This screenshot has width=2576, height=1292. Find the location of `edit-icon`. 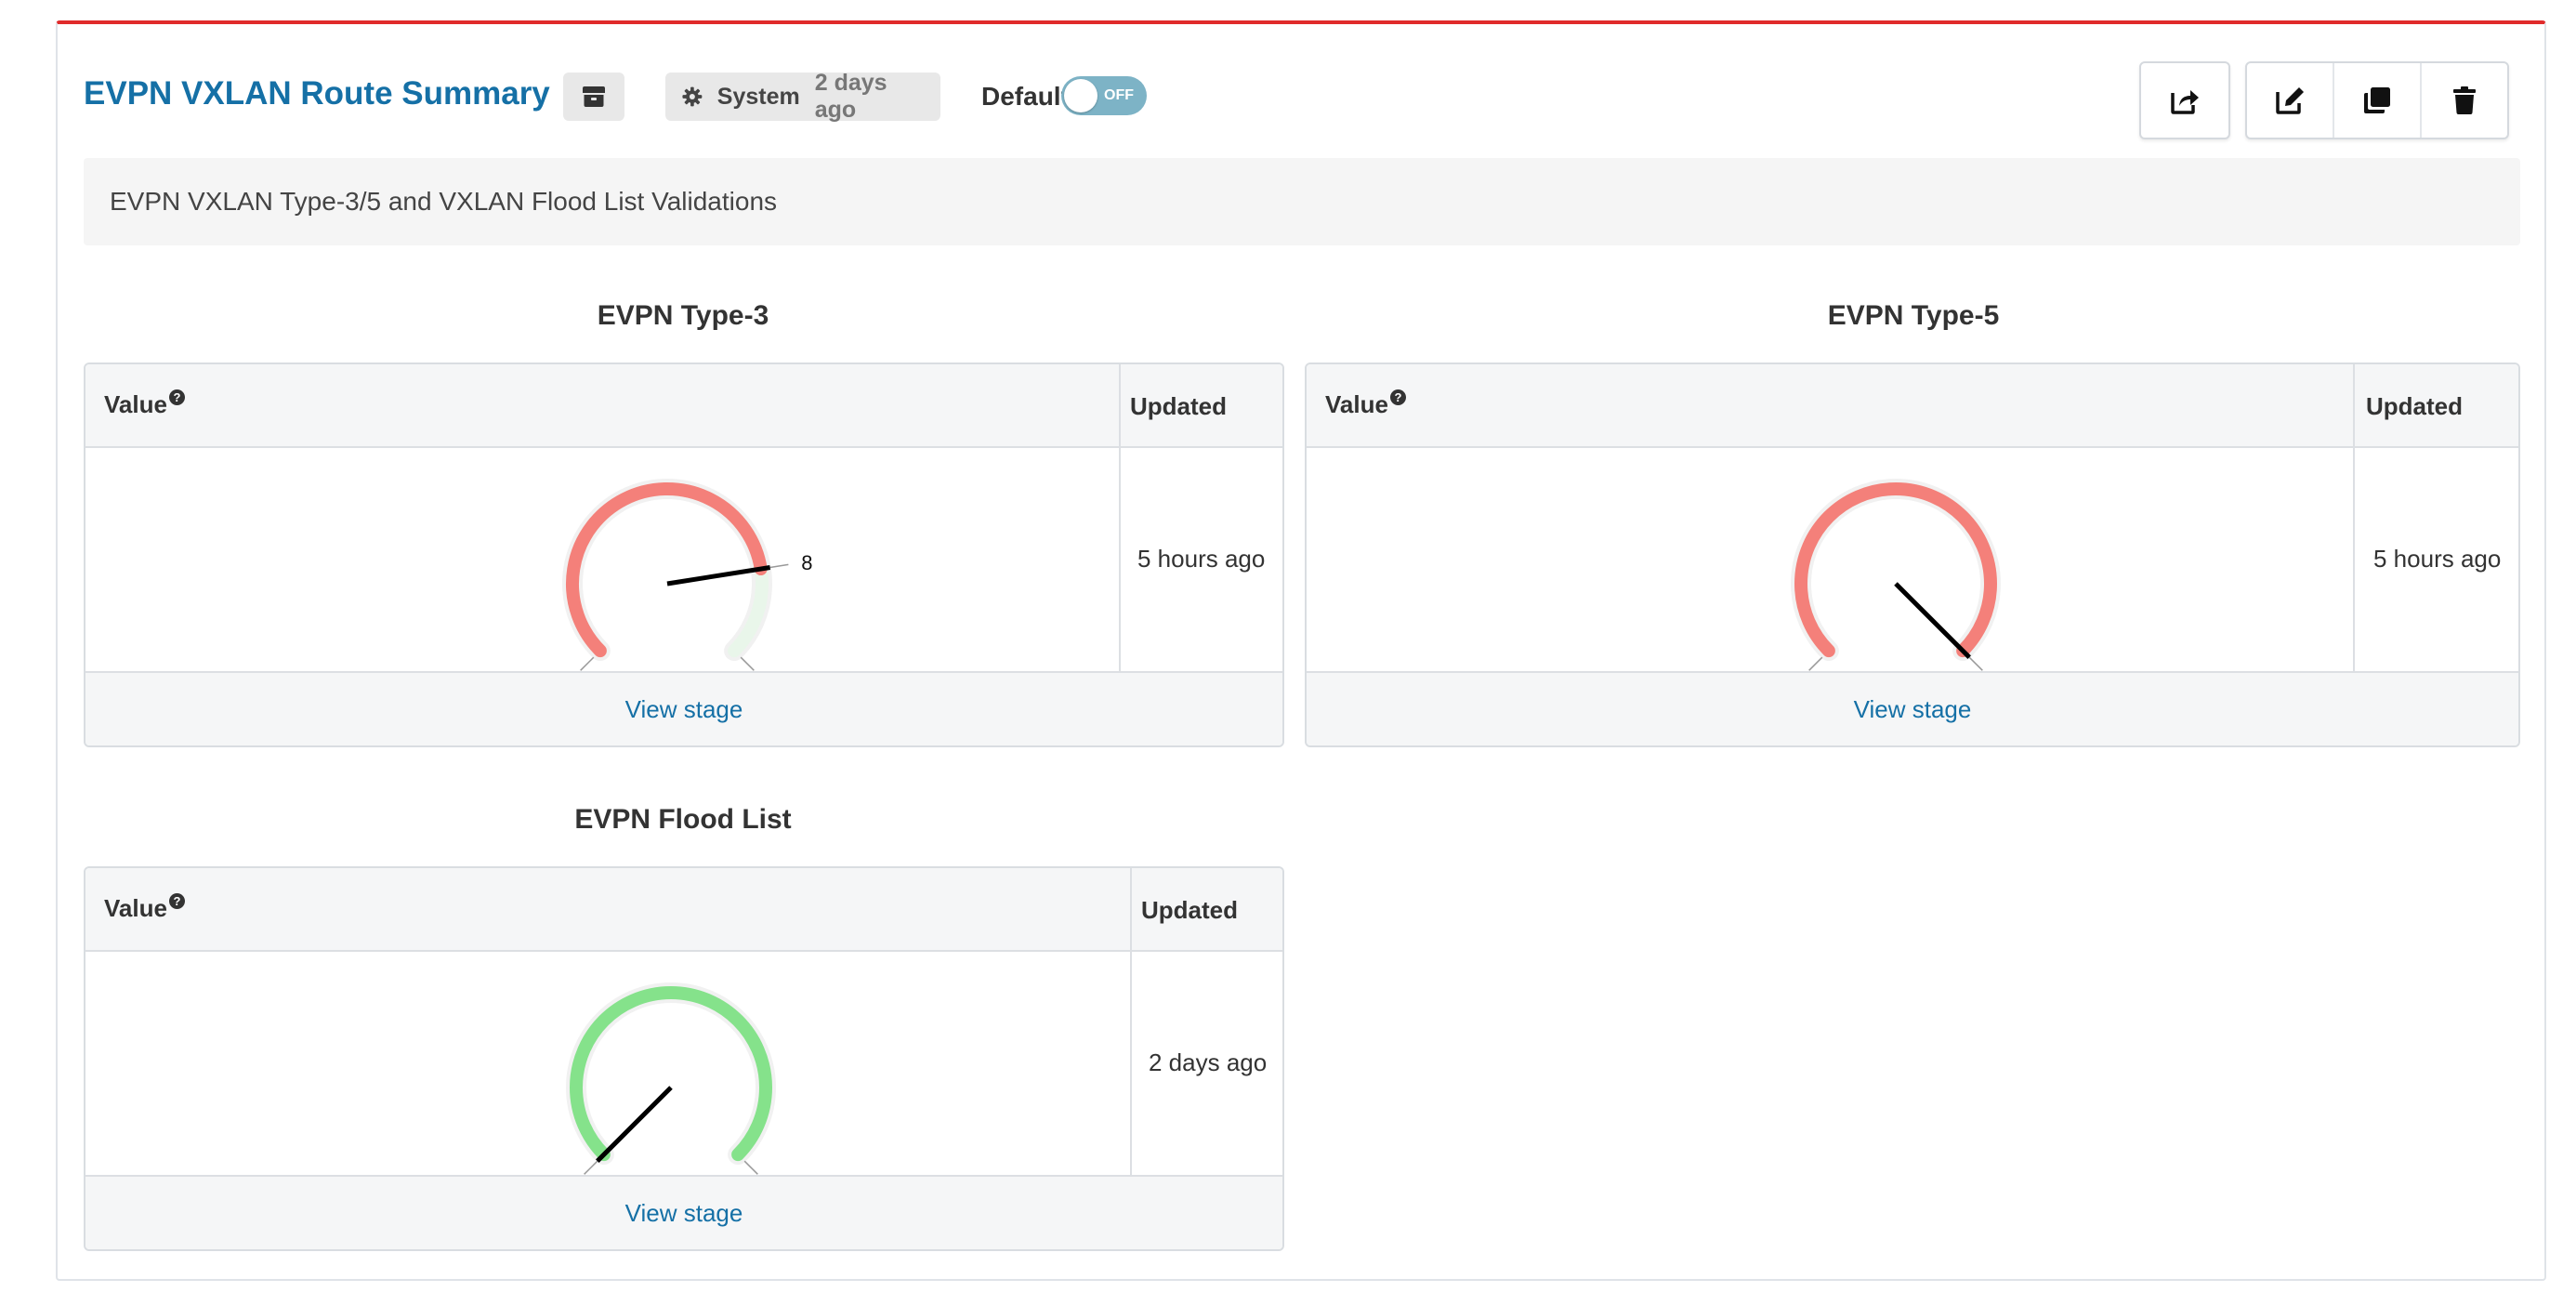

edit-icon is located at coordinates (2290, 100).